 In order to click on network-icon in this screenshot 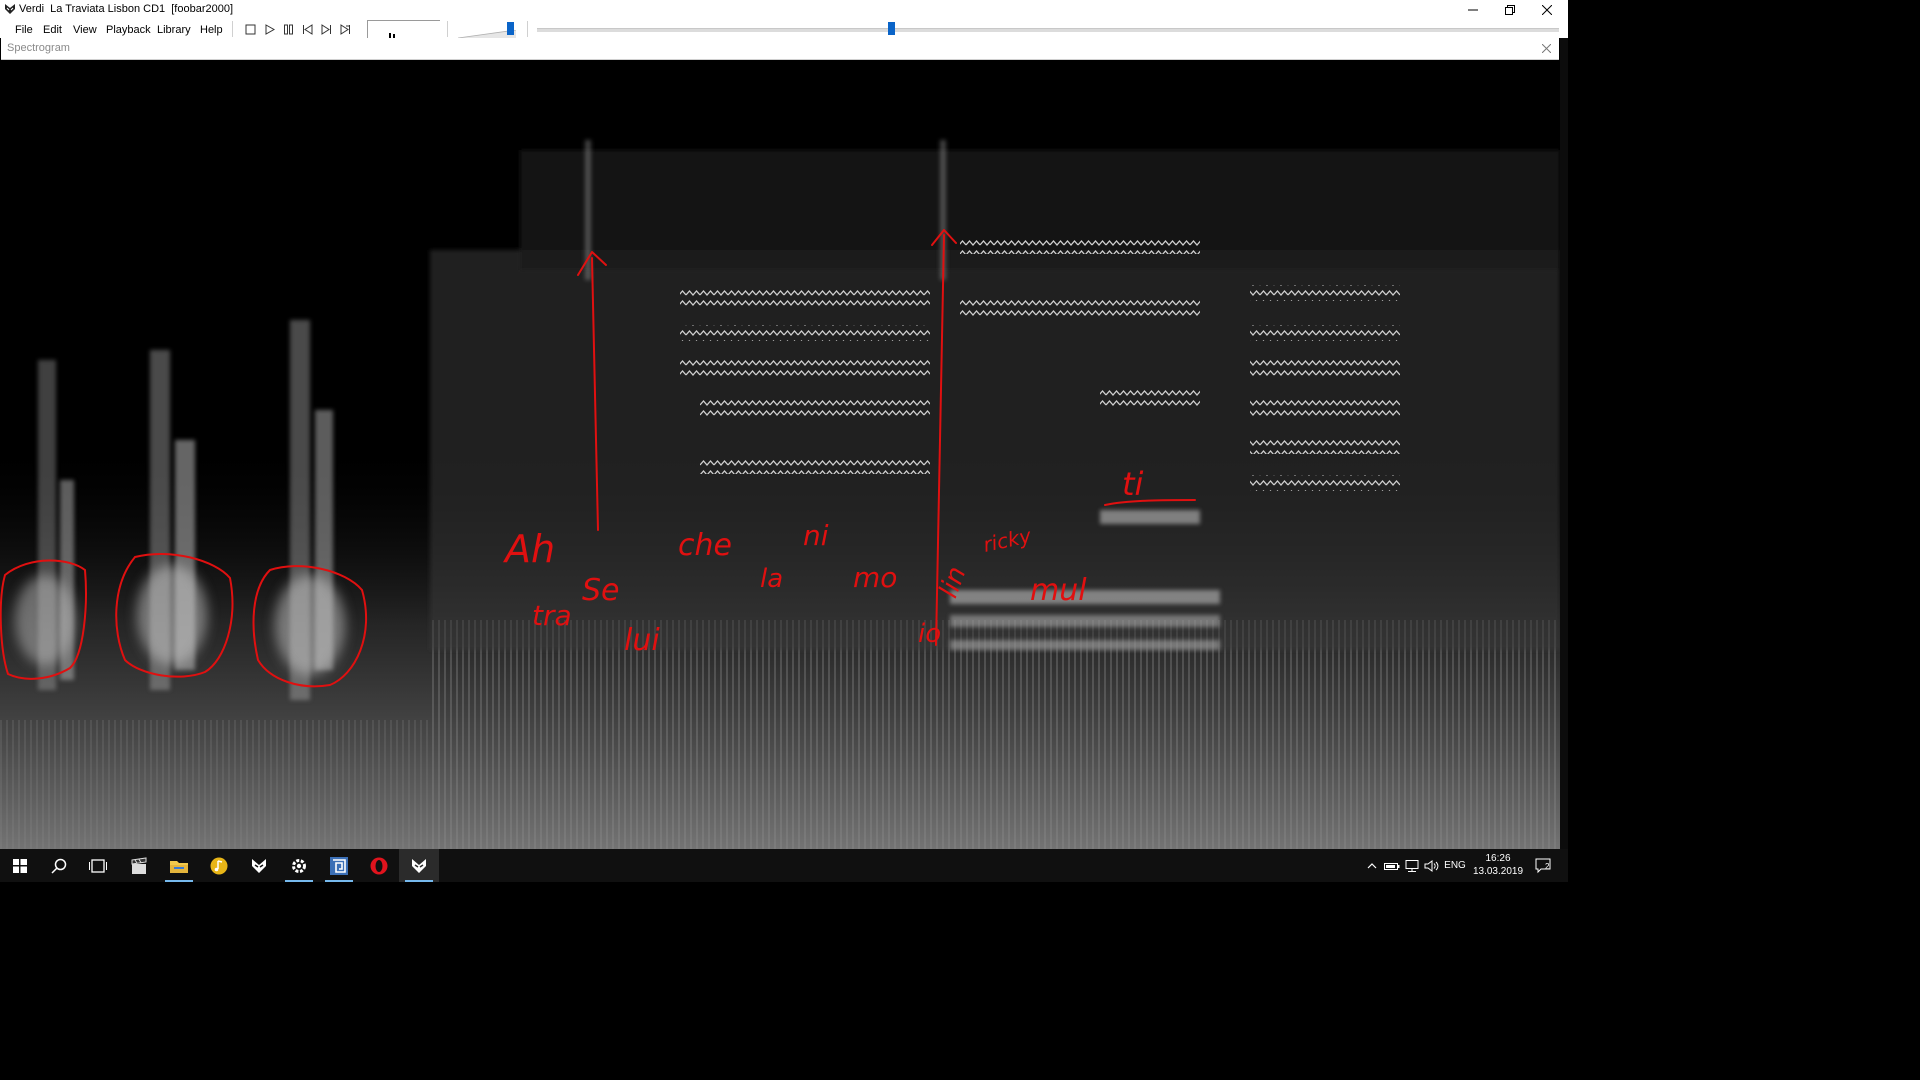, I will do `click(1412, 865)`.